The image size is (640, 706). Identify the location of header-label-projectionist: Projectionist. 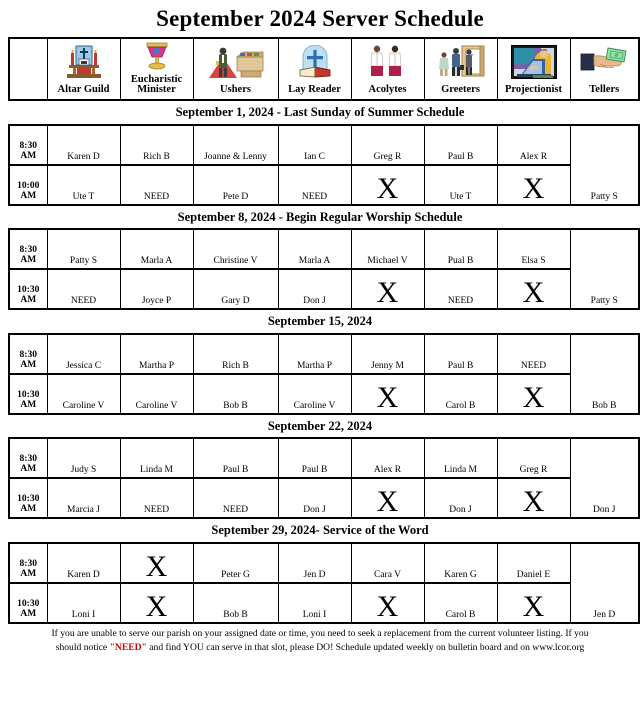
(533, 90).